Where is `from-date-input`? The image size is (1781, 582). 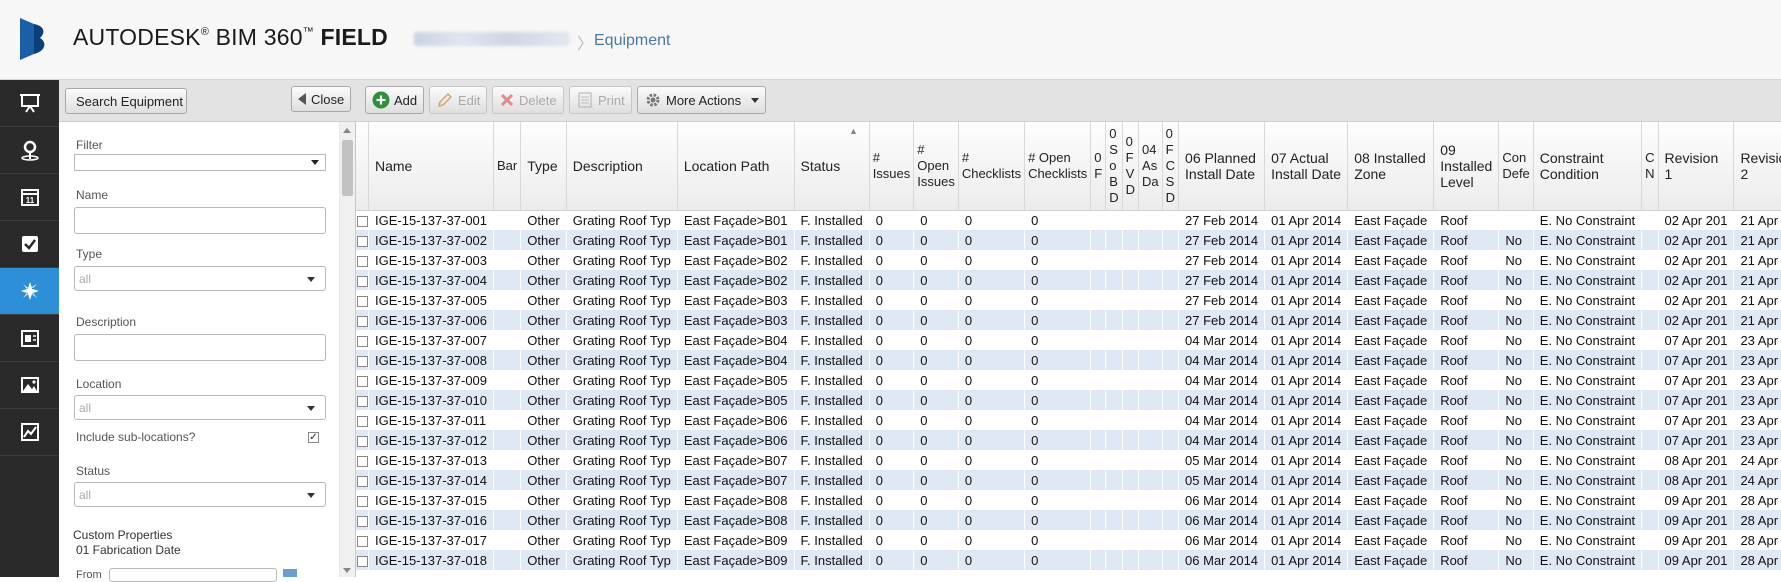
from-date-input is located at coordinates (193, 575).